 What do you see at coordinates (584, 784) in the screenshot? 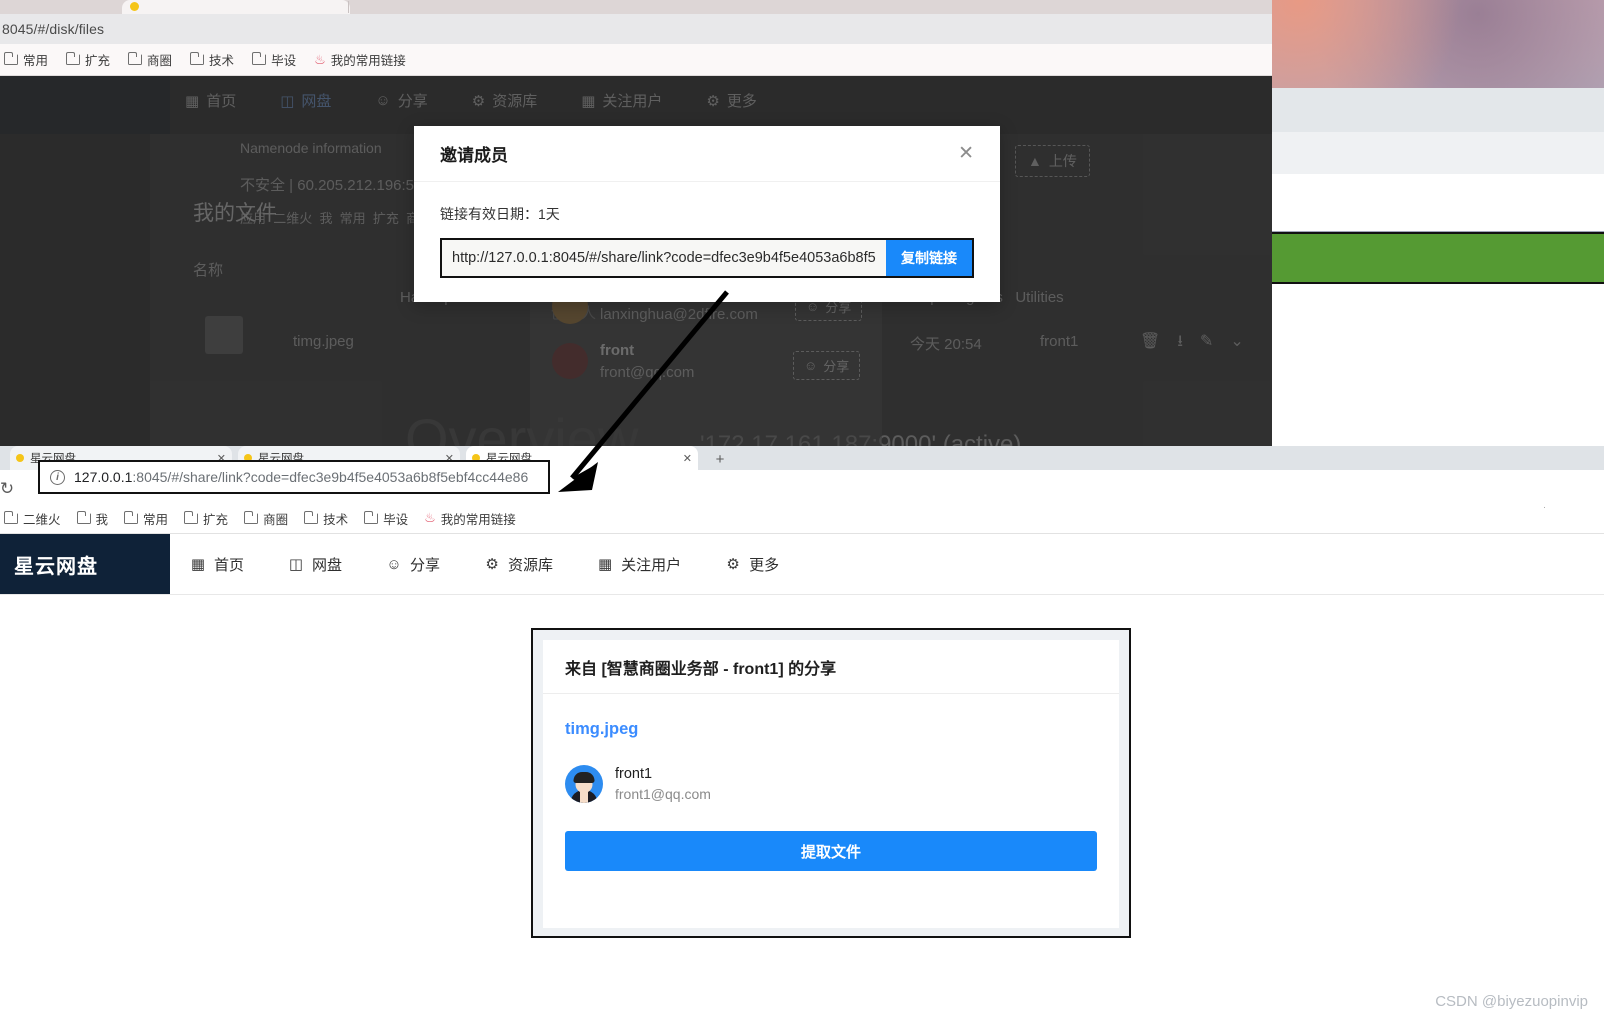
I see `avatar` at bounding box center [584, 784].